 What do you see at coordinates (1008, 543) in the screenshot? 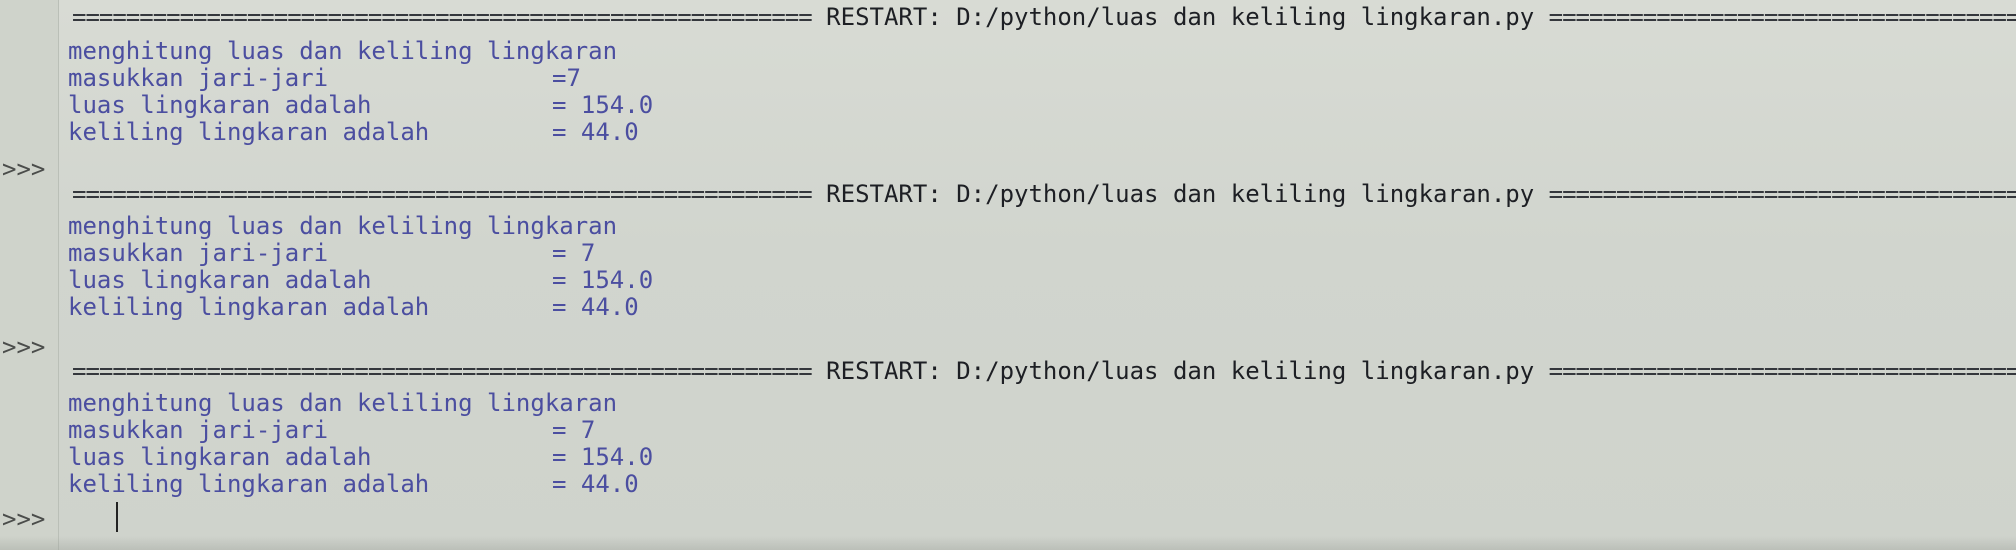
I see `screen-bottom-edge` at bounding box center [1008, 543].